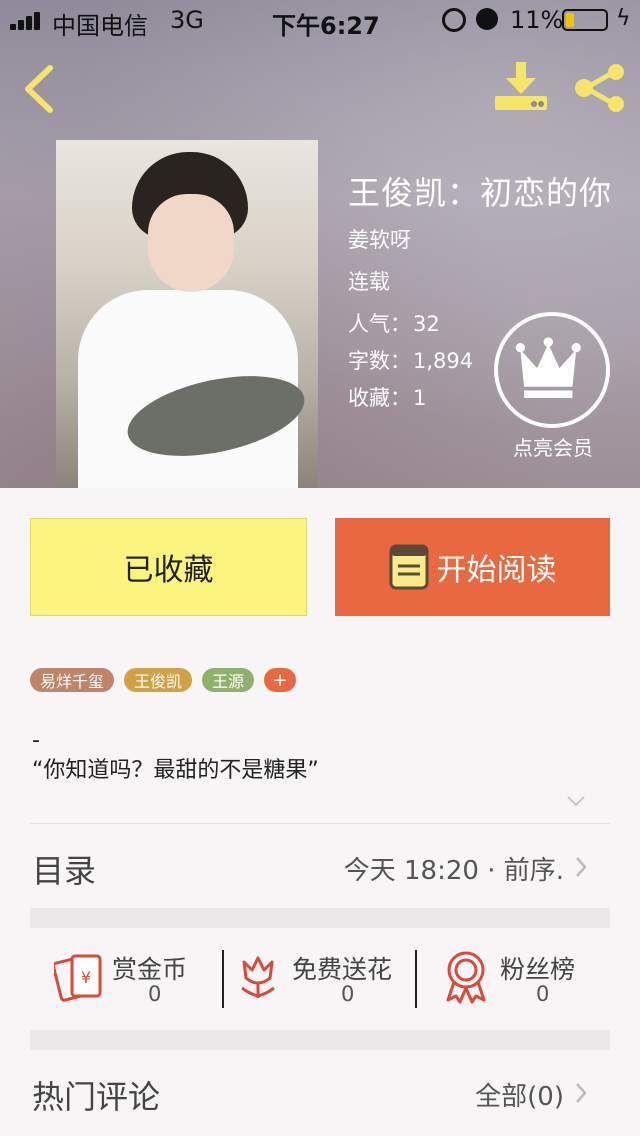 Image resolution: width=640 pixels, height=1136 pixels. What do you see at coordinates (548, 367) in the screenshot?
I see `crown-icon` at bounding box center [548, 367].